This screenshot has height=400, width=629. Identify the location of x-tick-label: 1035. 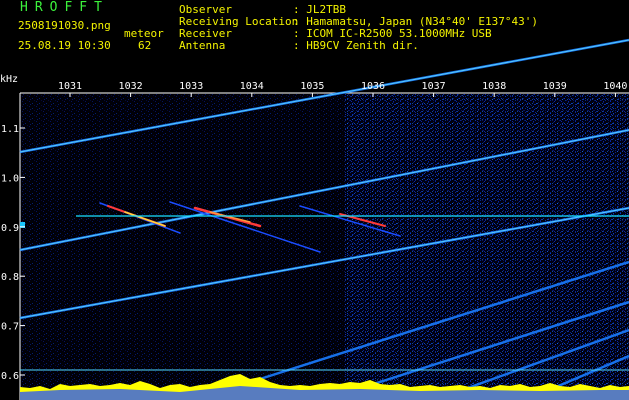
(312, 86).